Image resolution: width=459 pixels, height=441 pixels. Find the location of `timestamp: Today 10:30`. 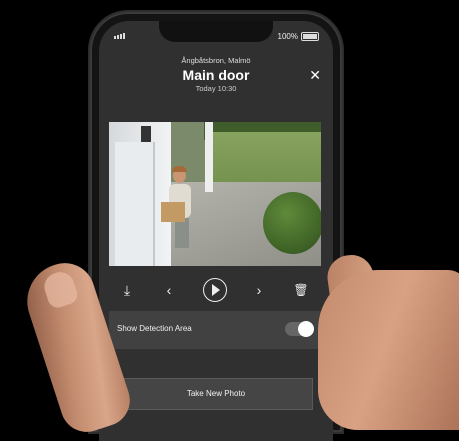

timestamp: Today 10:30 is located at coordinates (216, 88).